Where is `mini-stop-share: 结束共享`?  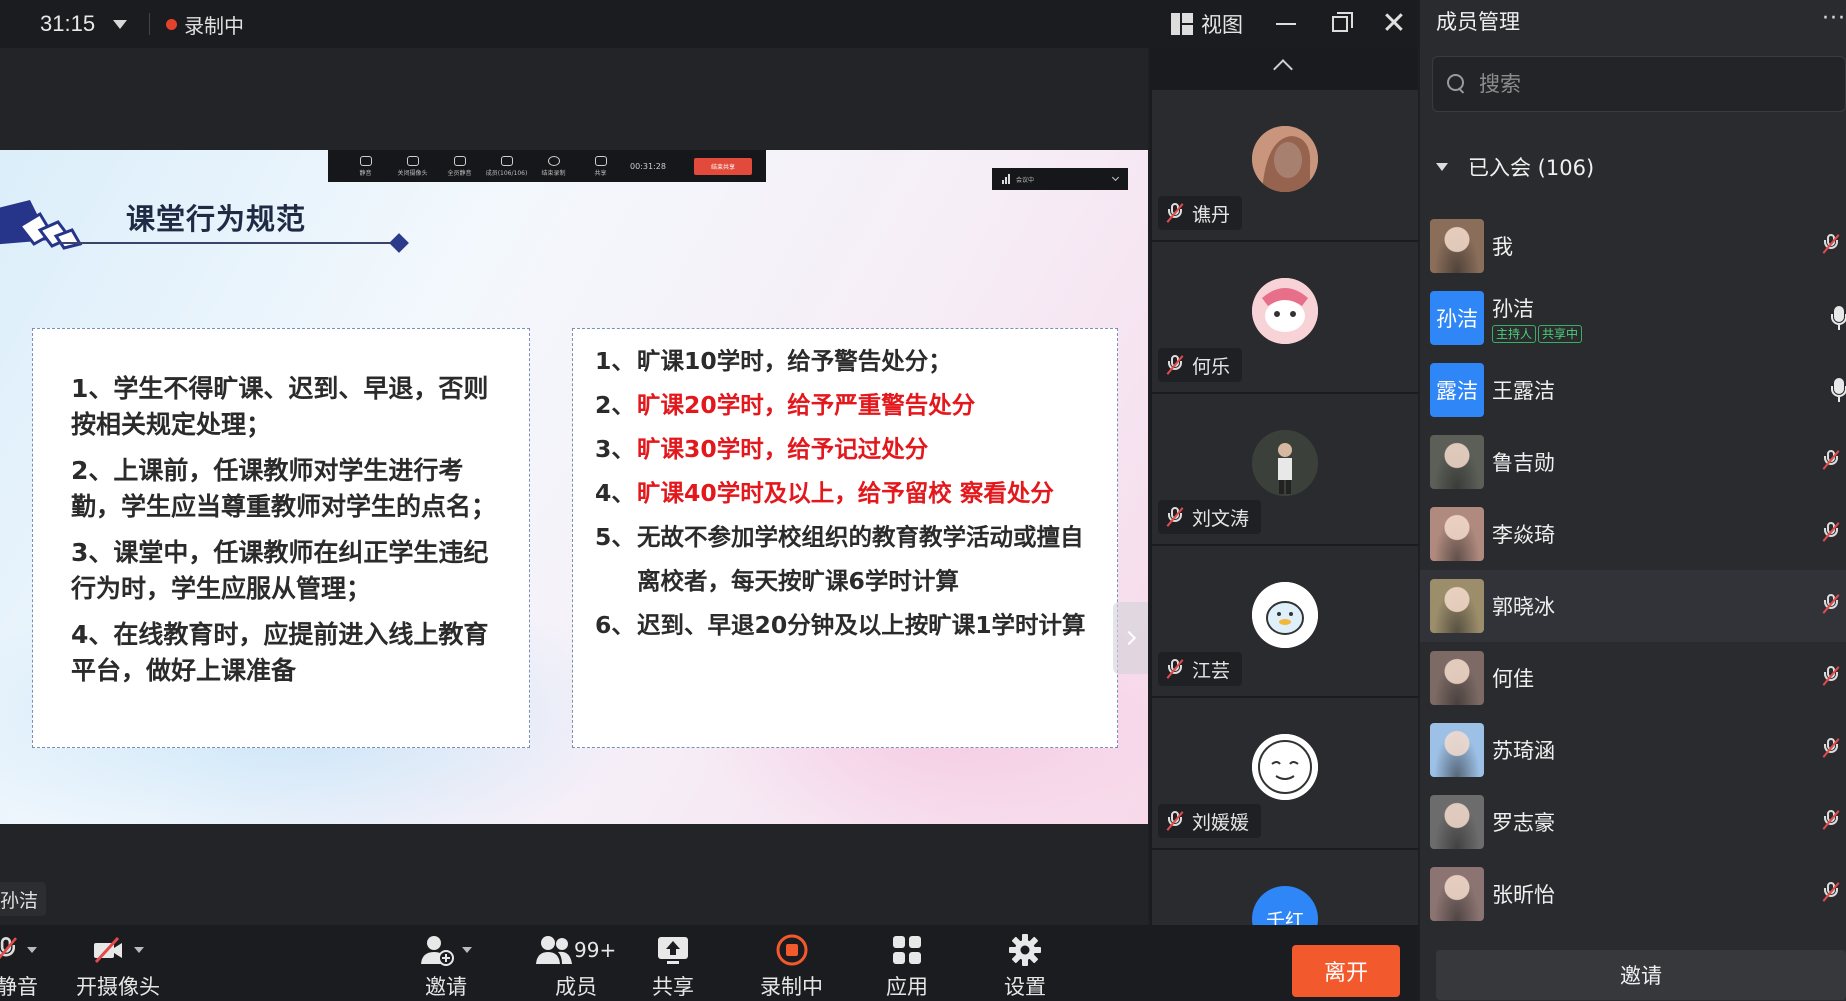
mini-stop-share: 结束共享 is located at coordinates (723, 166).